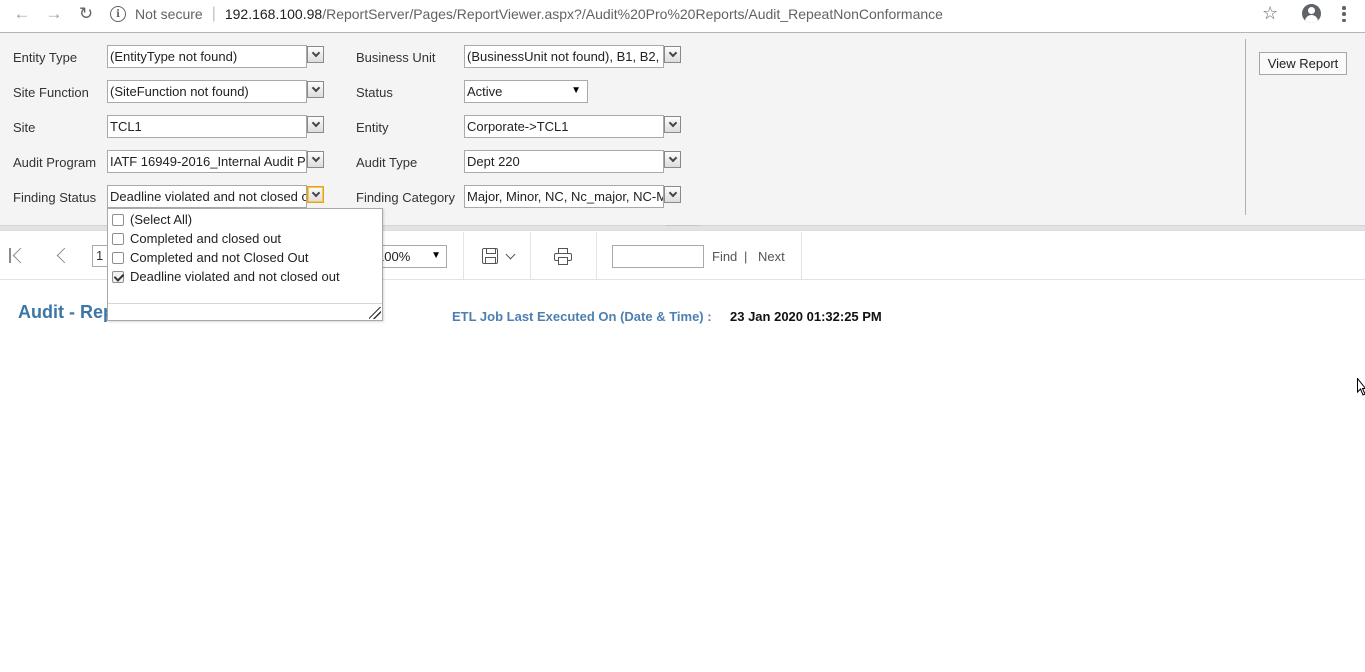 This screenshot has width=1365, height=672. What do you see at coordinates (196, 238) in the screenshot?
I see `option-completed-closed-out: Completed and closed out` at bounding box center [196, 238].